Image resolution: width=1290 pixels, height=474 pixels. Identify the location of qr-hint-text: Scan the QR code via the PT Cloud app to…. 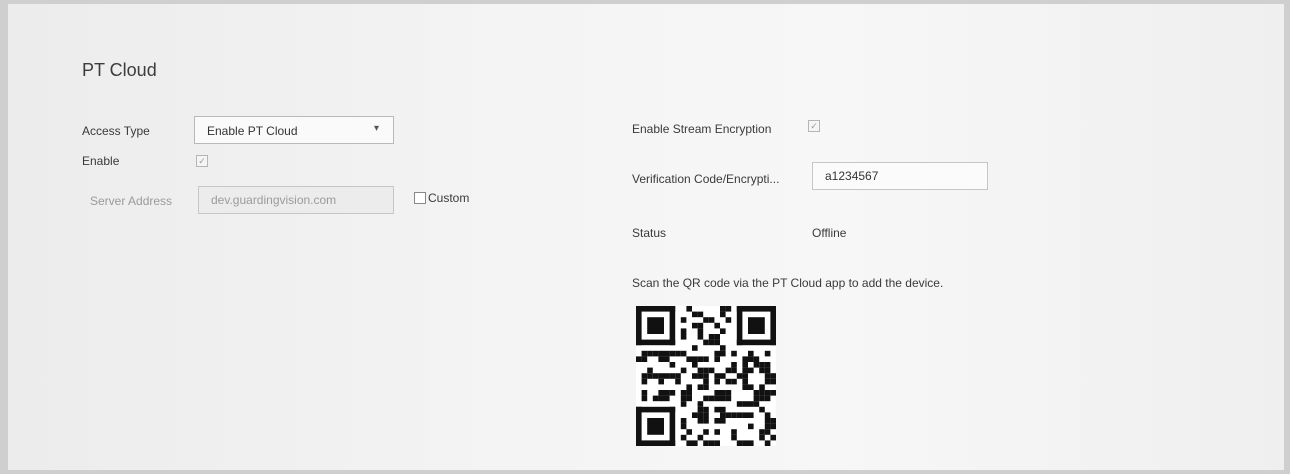
(788, 283).